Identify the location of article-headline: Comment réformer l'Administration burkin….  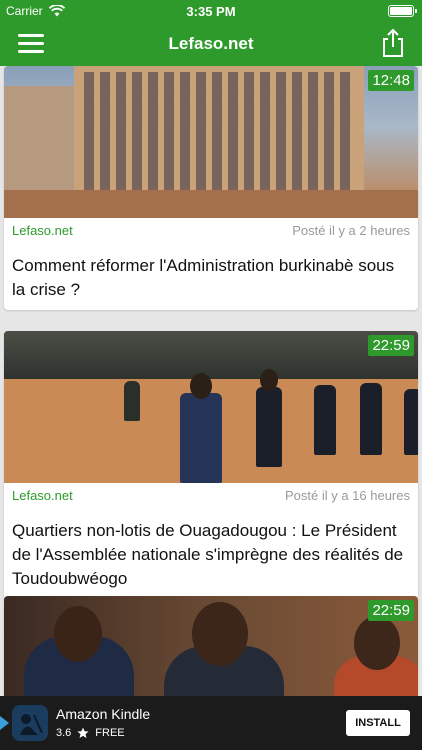
(211, 275).